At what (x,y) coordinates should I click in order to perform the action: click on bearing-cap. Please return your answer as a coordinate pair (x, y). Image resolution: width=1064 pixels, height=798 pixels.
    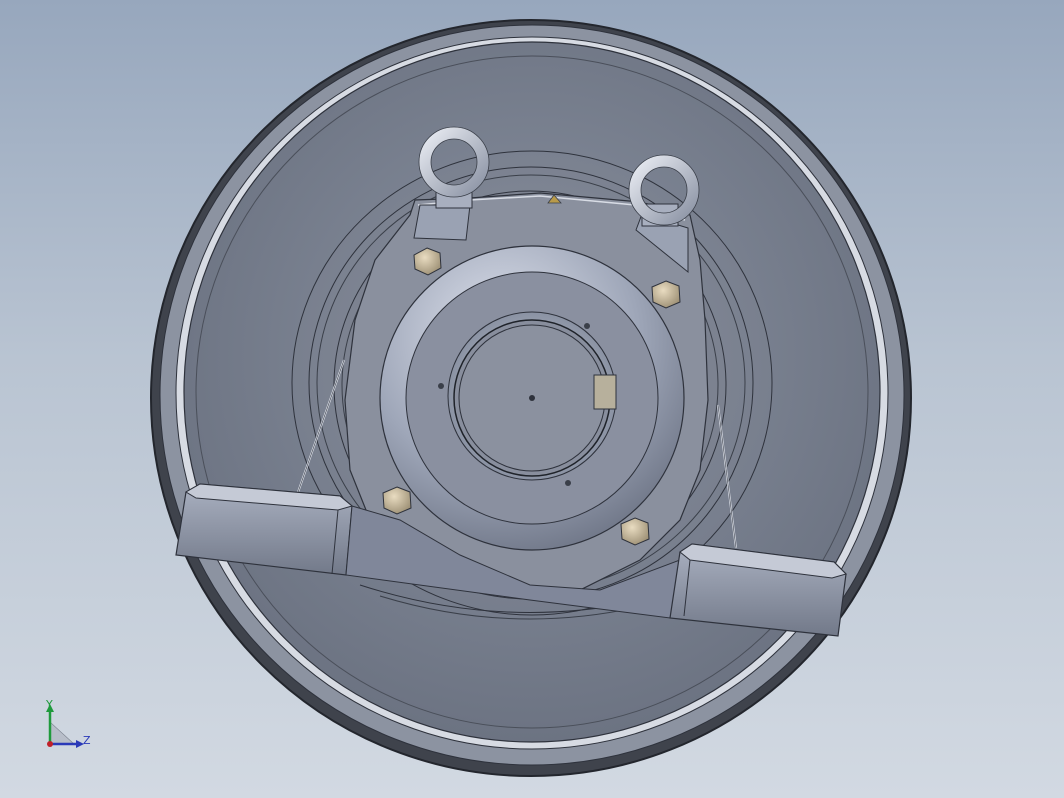
    Looking at the image, I should click on (532, 398).